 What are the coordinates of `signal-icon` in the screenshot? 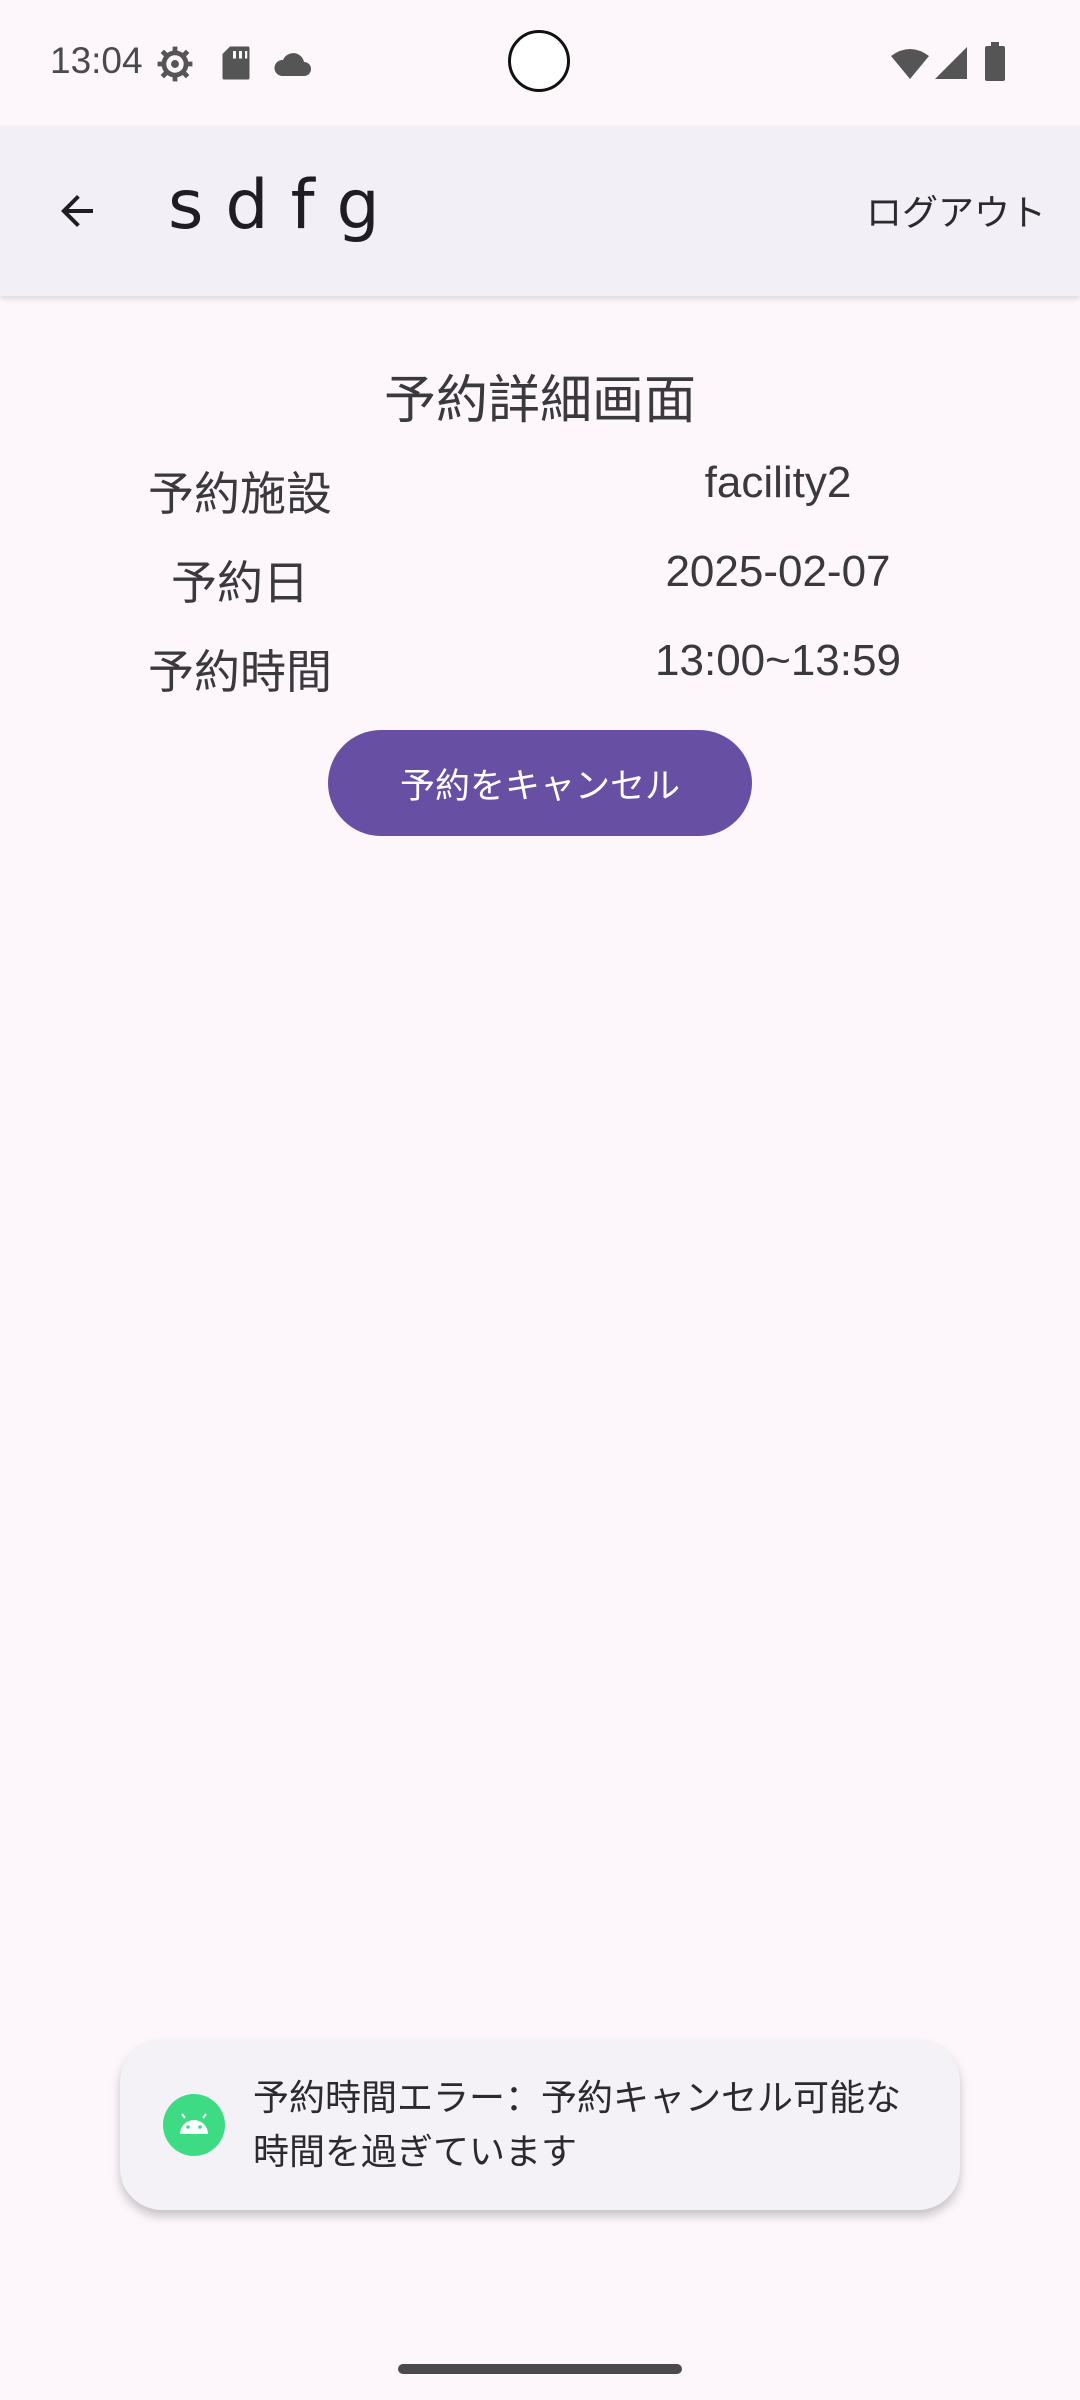 It's located at (951, 65).